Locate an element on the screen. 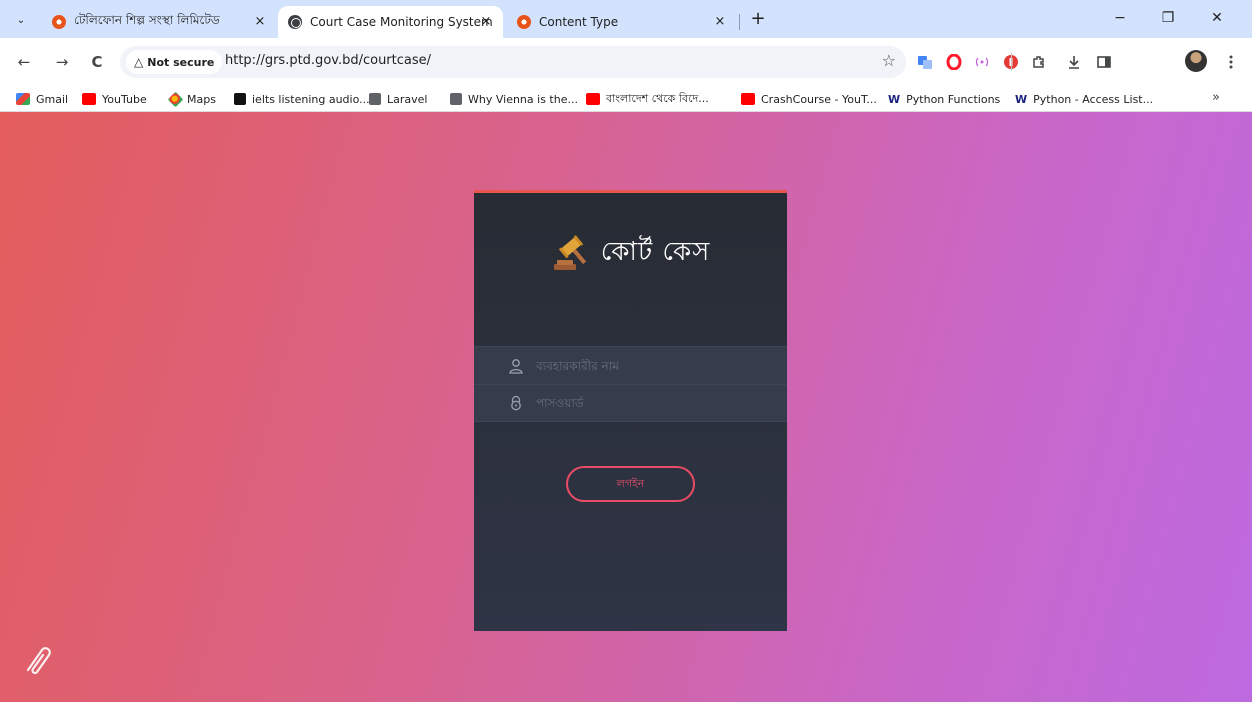 The image size is (1252, 702). login-button: লগইন is located at coordinates (630, 484).